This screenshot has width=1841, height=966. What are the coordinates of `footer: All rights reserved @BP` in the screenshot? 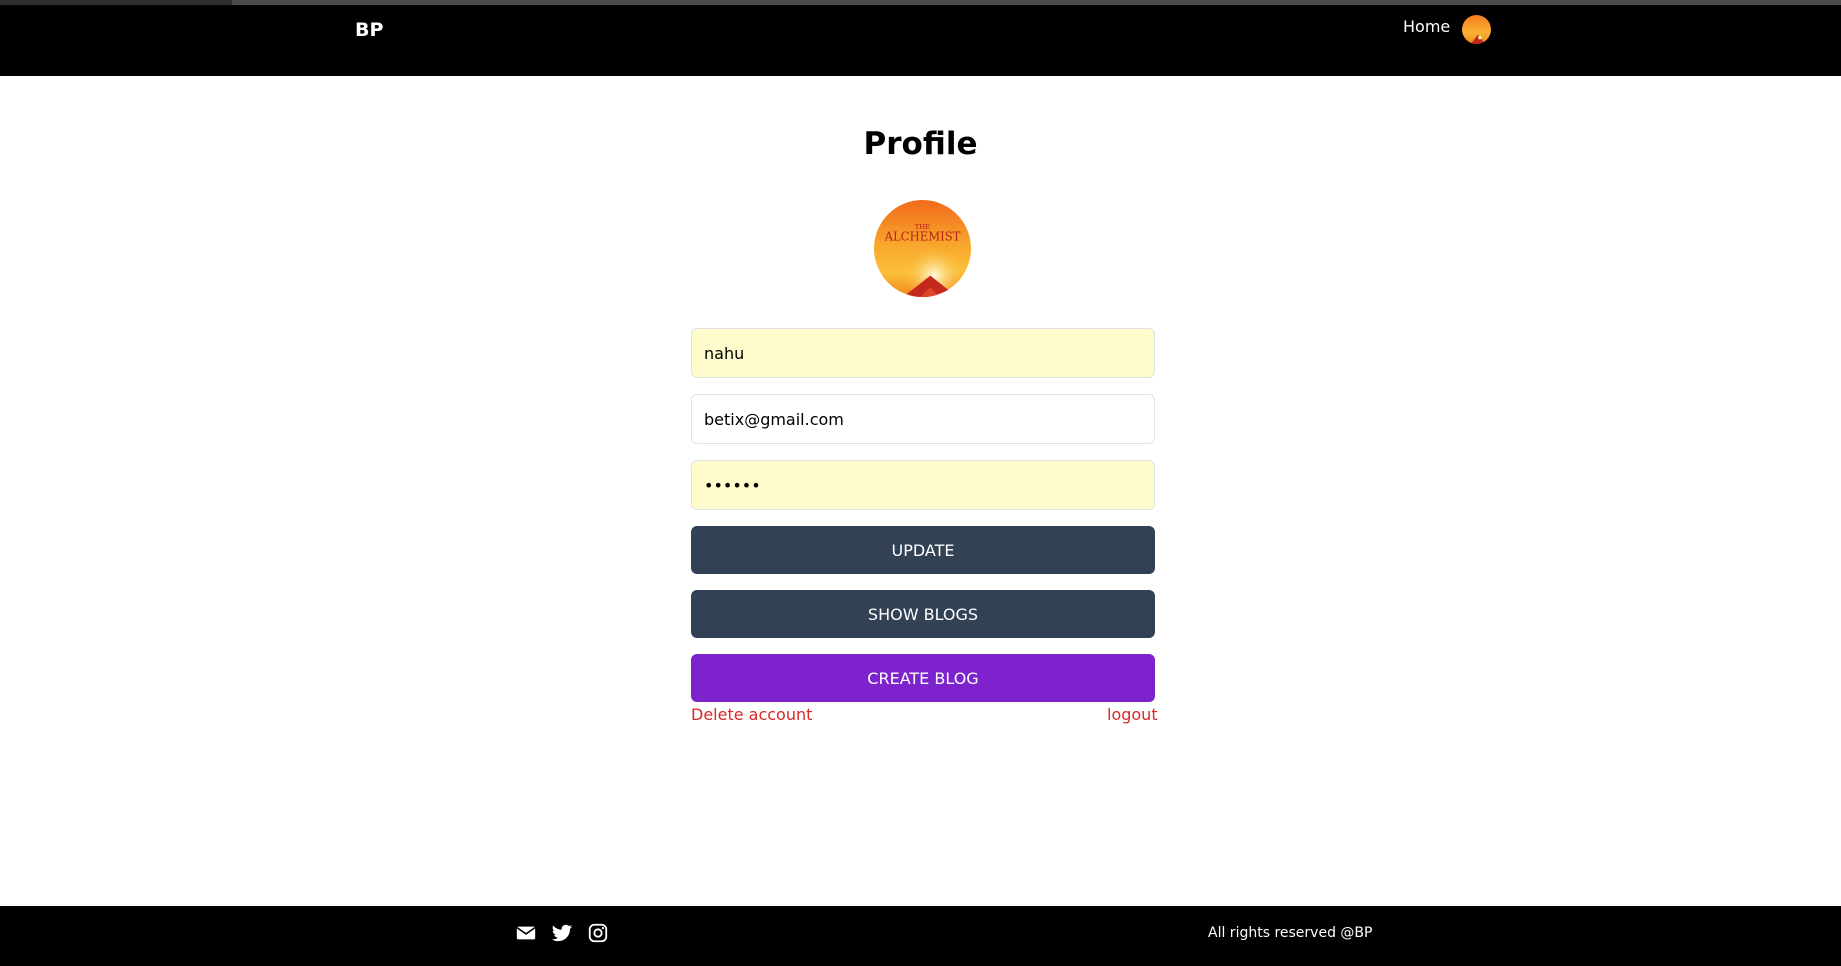 It's located at (920, 936).